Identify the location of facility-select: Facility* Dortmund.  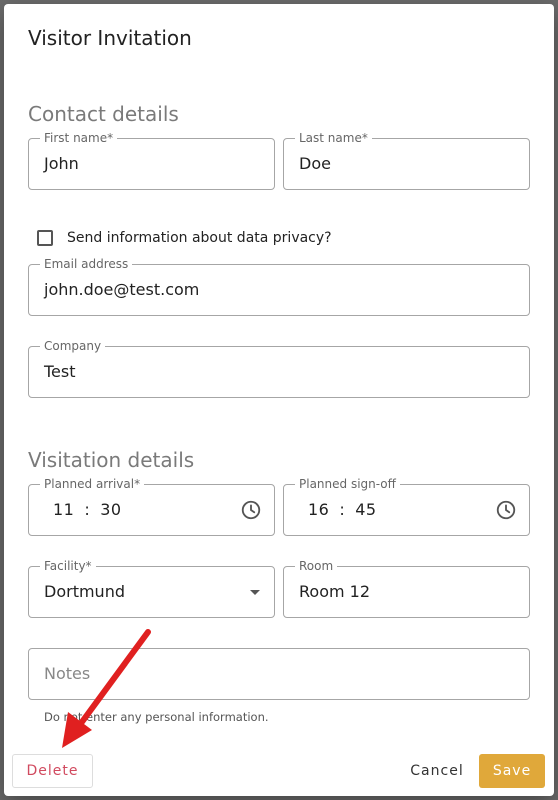
(151, 588).